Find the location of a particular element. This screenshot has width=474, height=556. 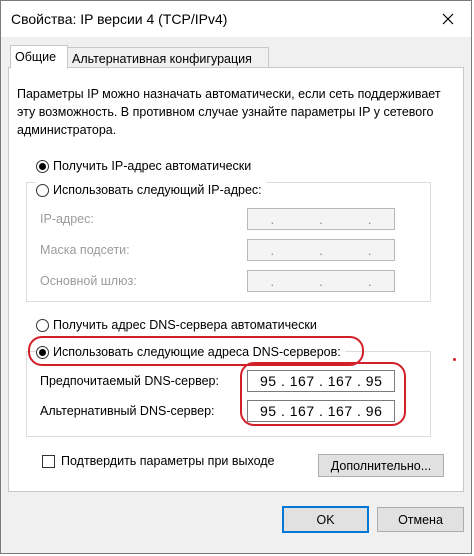

tab-general-label: Общие is located at coordinates (36, 57).